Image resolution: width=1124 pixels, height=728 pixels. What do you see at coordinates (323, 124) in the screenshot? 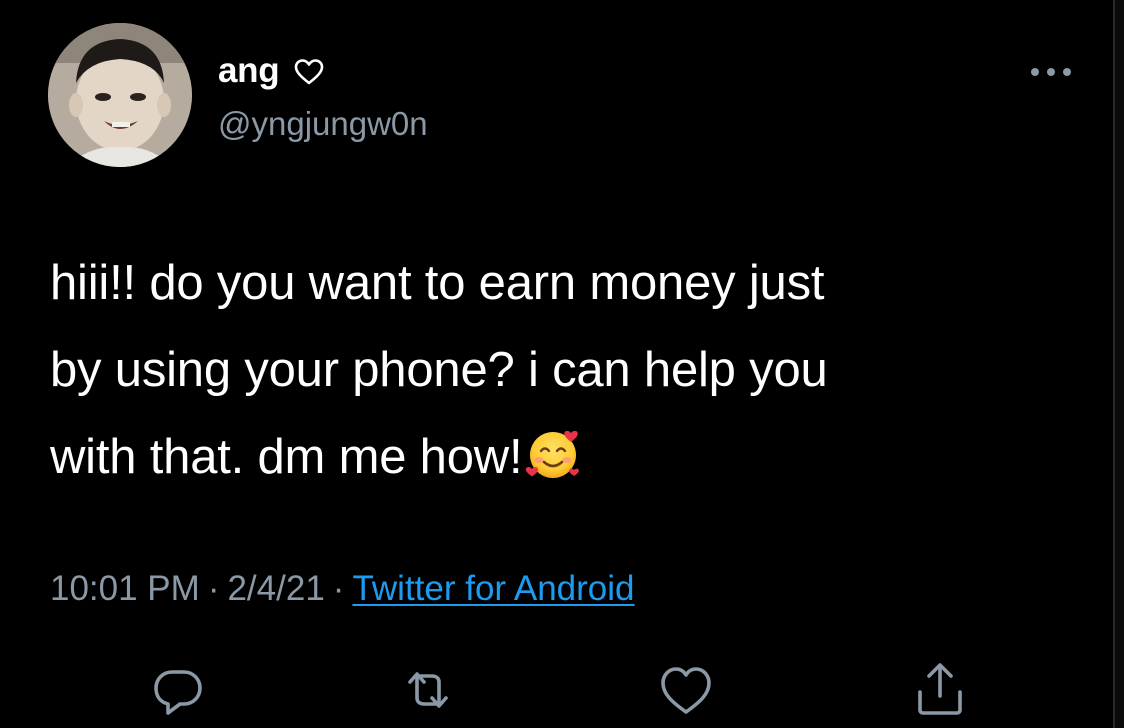
I see `user-handle: @yngjungw0n` at bounding box center [323, 124].